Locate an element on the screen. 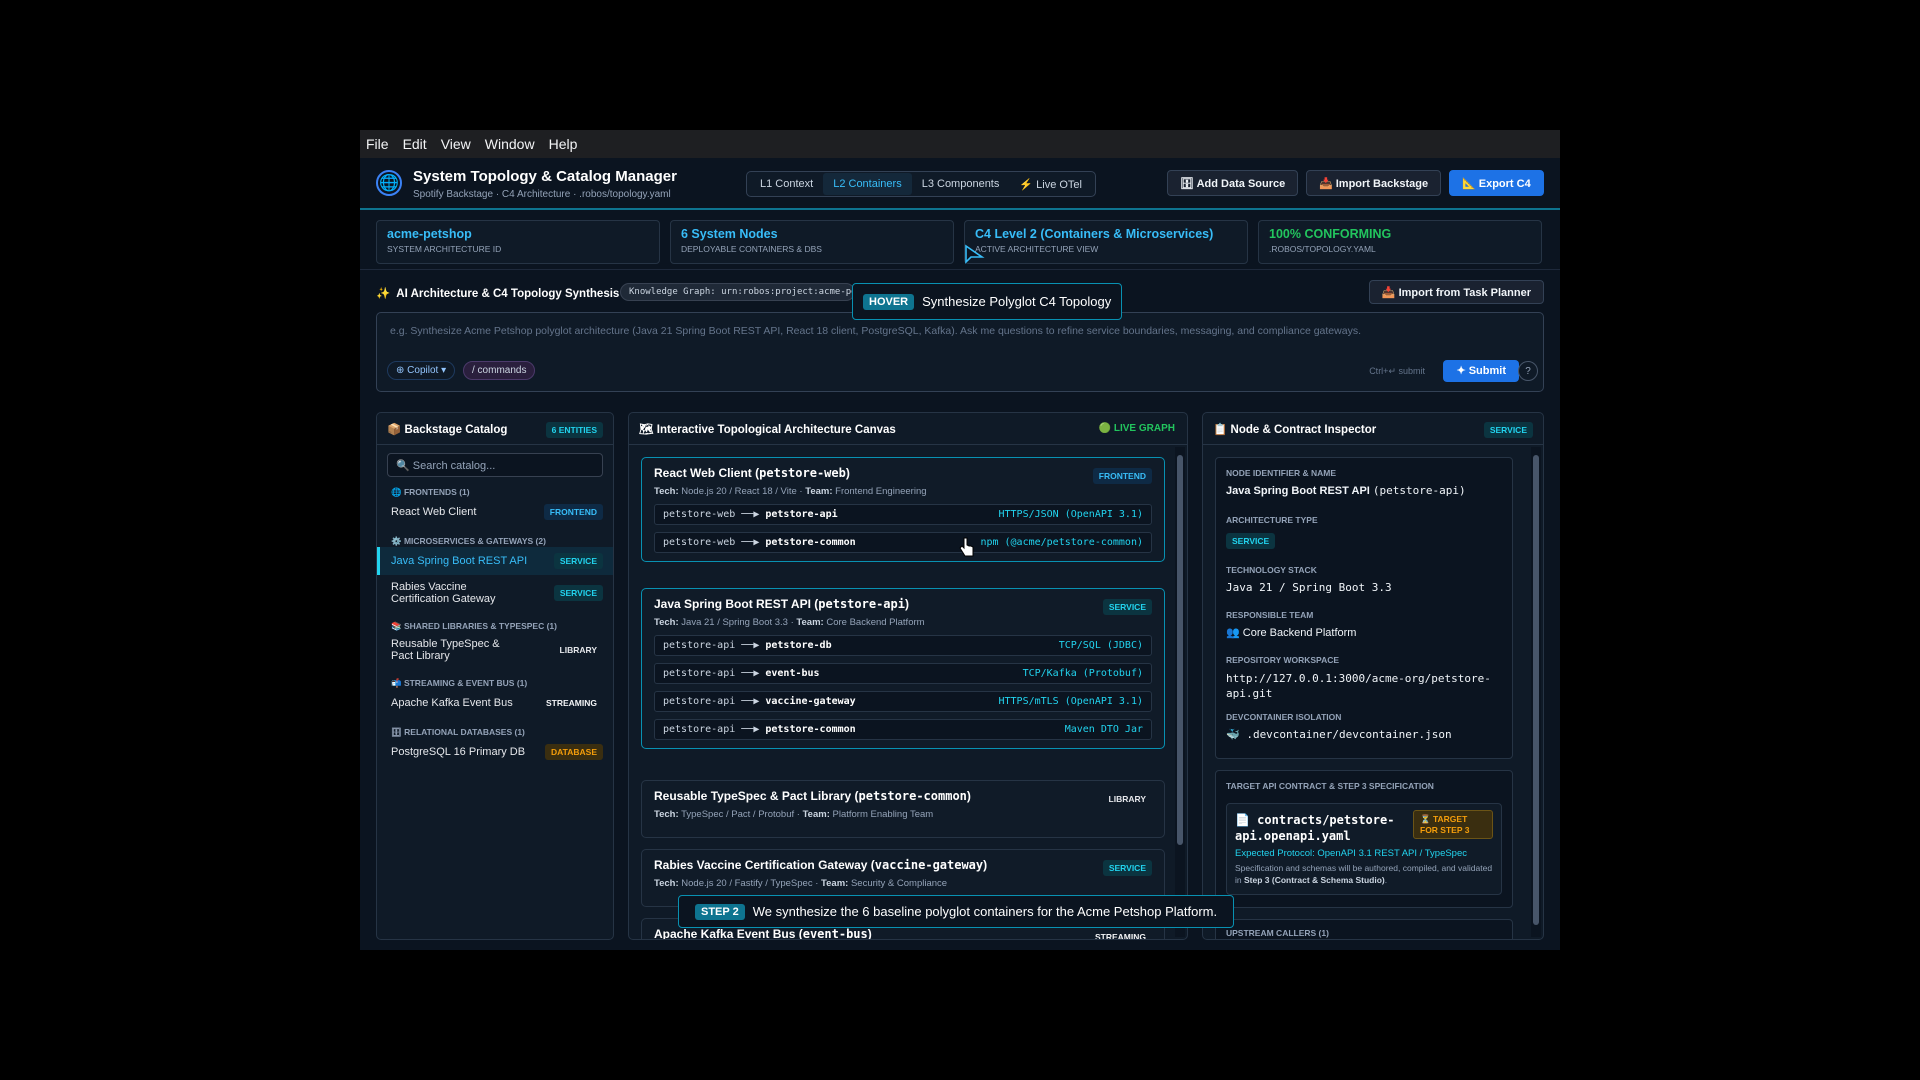 Image resolution: width=1920 pixels, height=1080 pixels. tab-l3-components: L3 Components is located at coordinates (961, 184).